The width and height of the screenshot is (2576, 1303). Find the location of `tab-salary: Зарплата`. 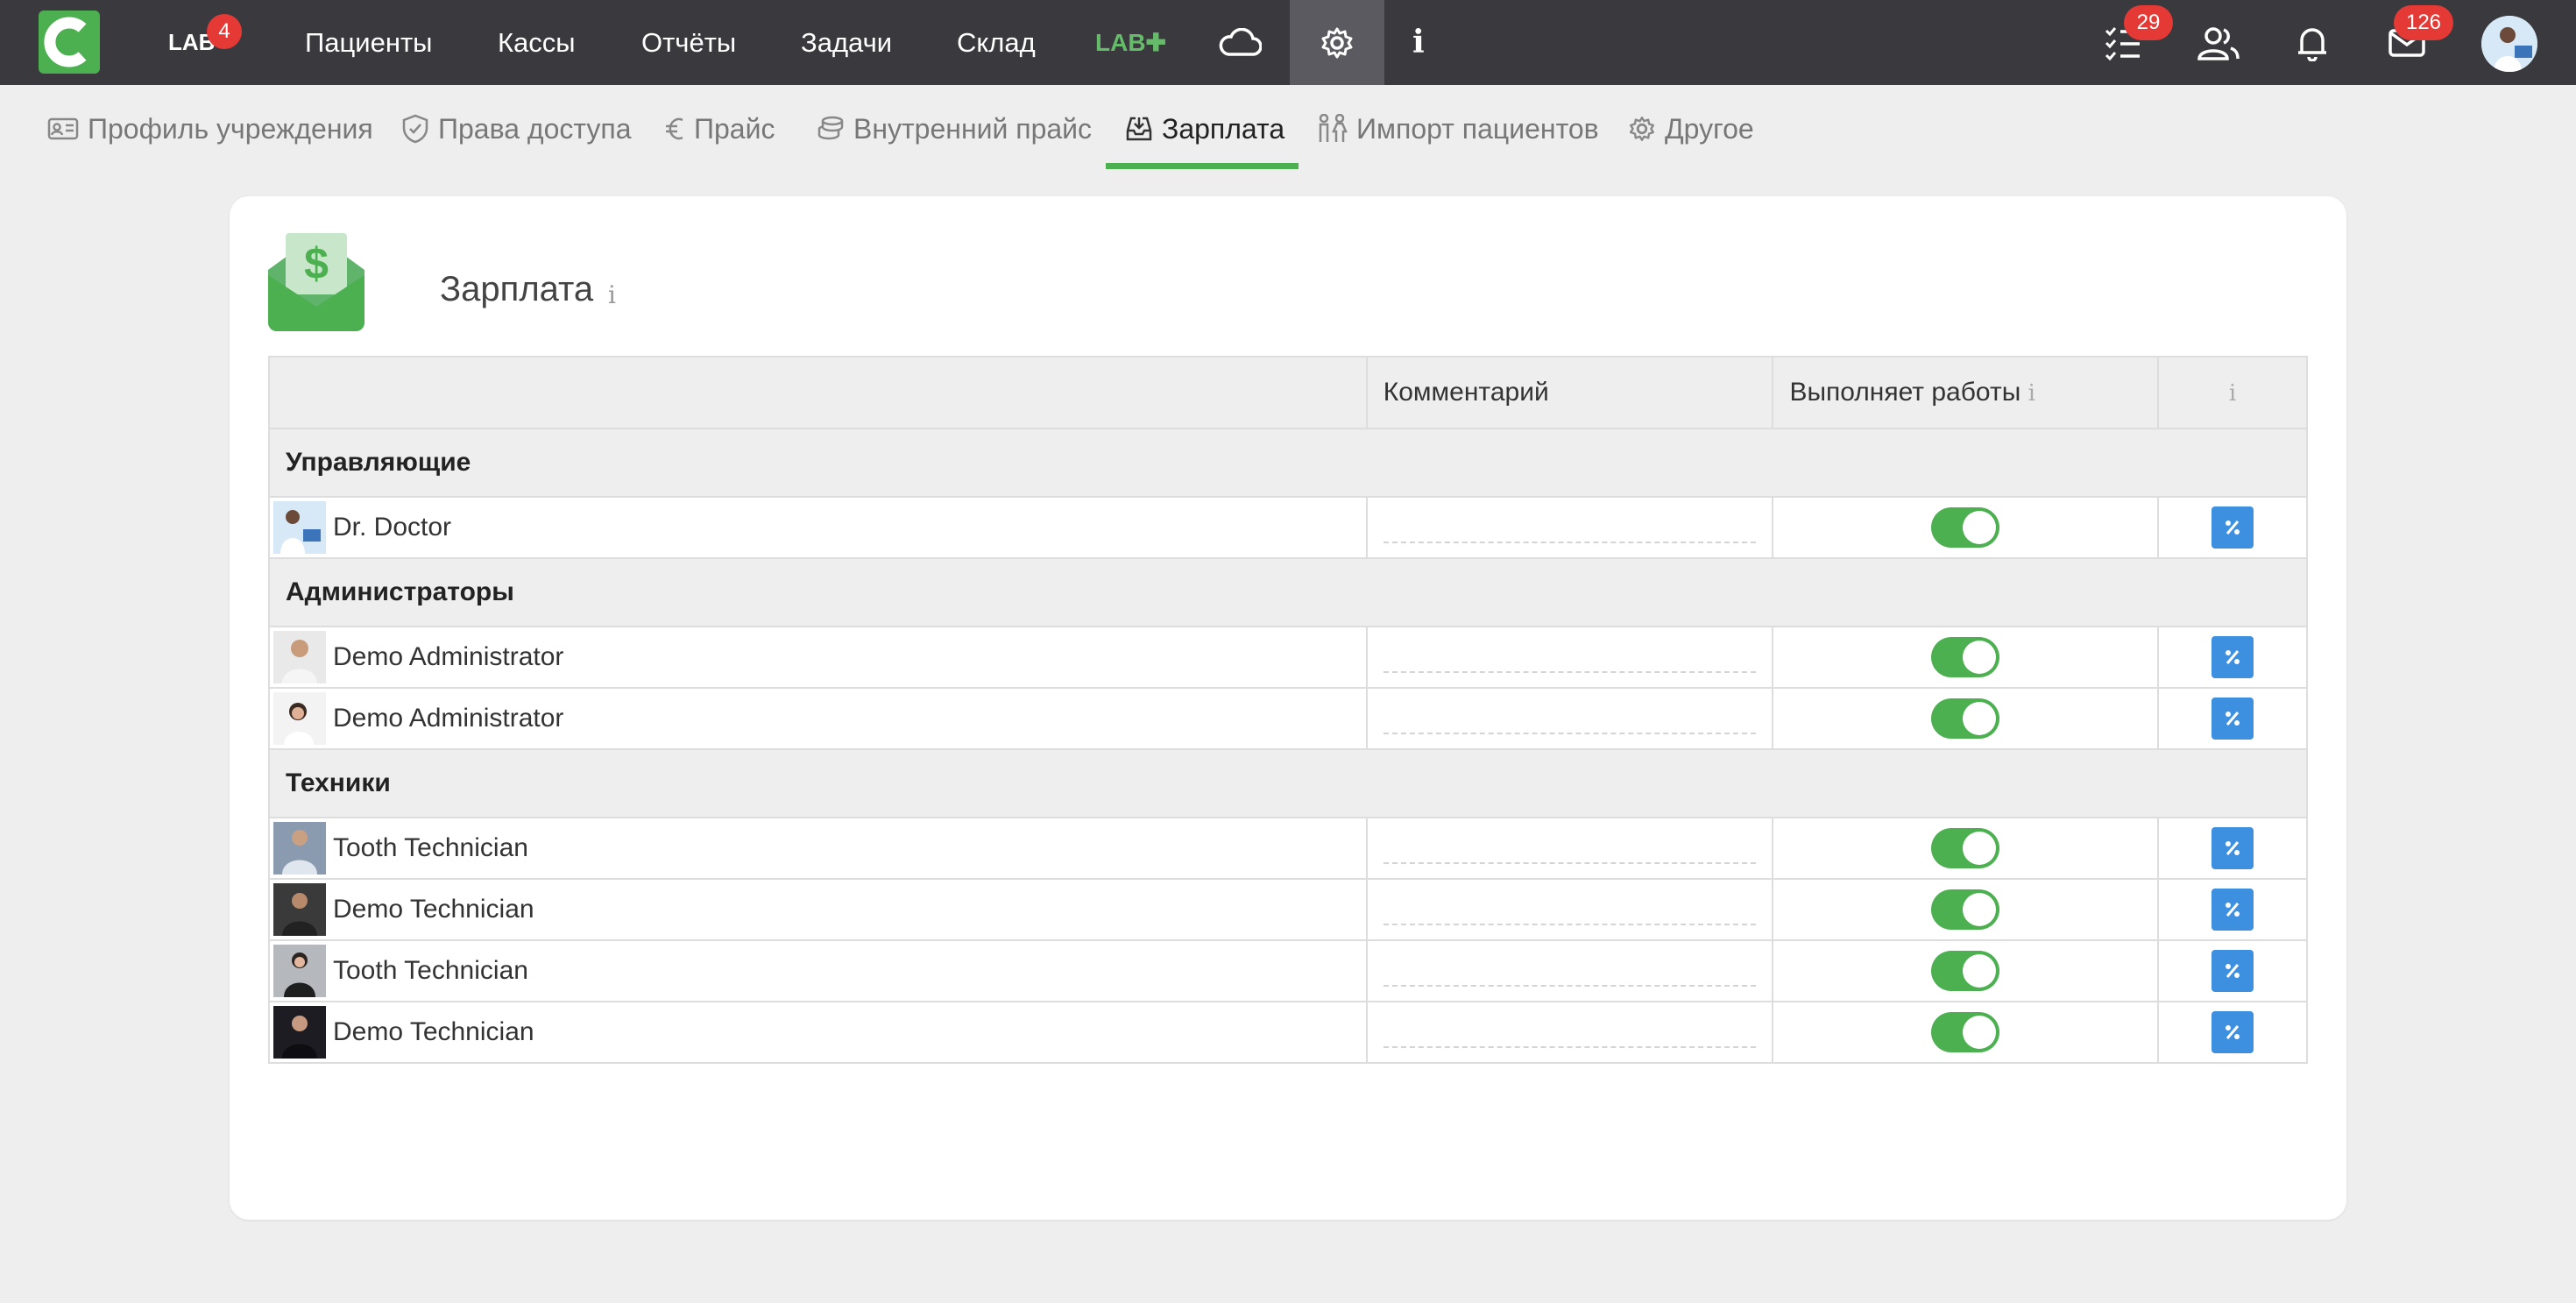

tab-salary: Зарплата is located at coordinates (1204, 129).